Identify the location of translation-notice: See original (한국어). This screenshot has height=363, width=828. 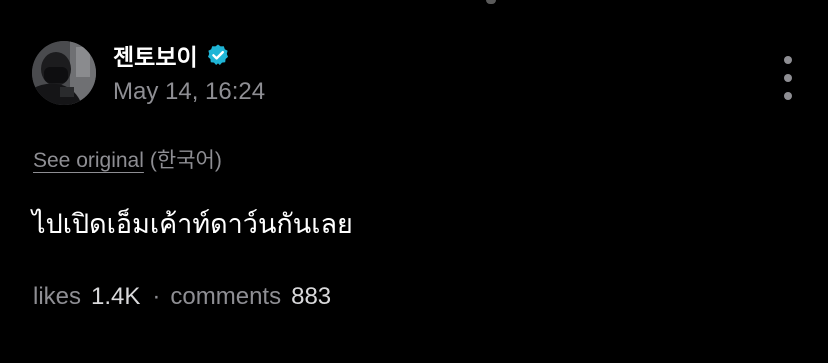
(127, 159).